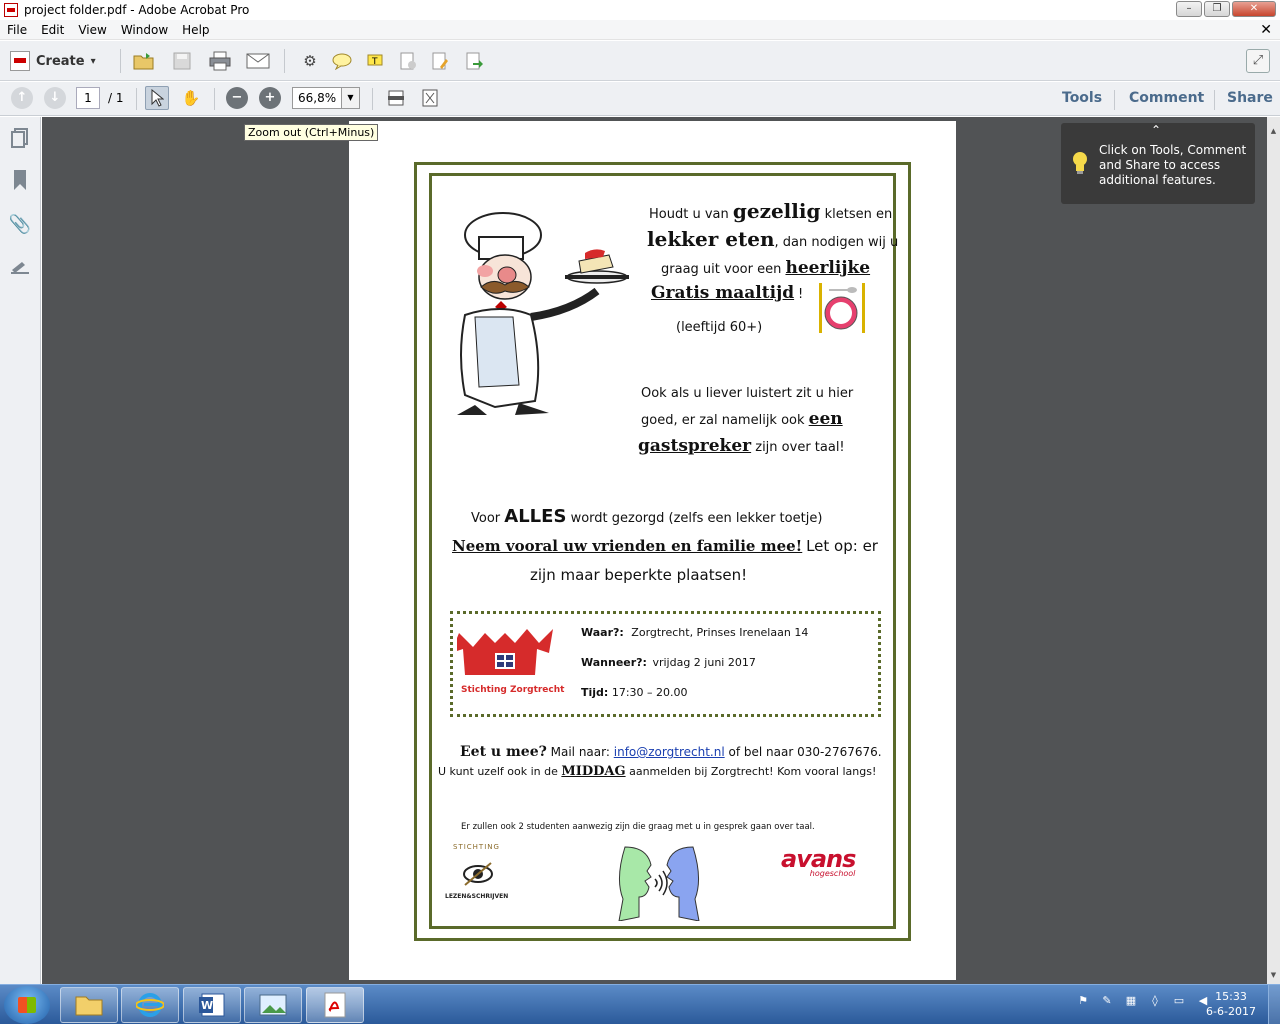  What do you see at coordinates (477, 896) in the screenshot?
I see `lezen-schrijven-bottom: LEZEN&SCHRIJVEN` at bounding box center [477, 896].